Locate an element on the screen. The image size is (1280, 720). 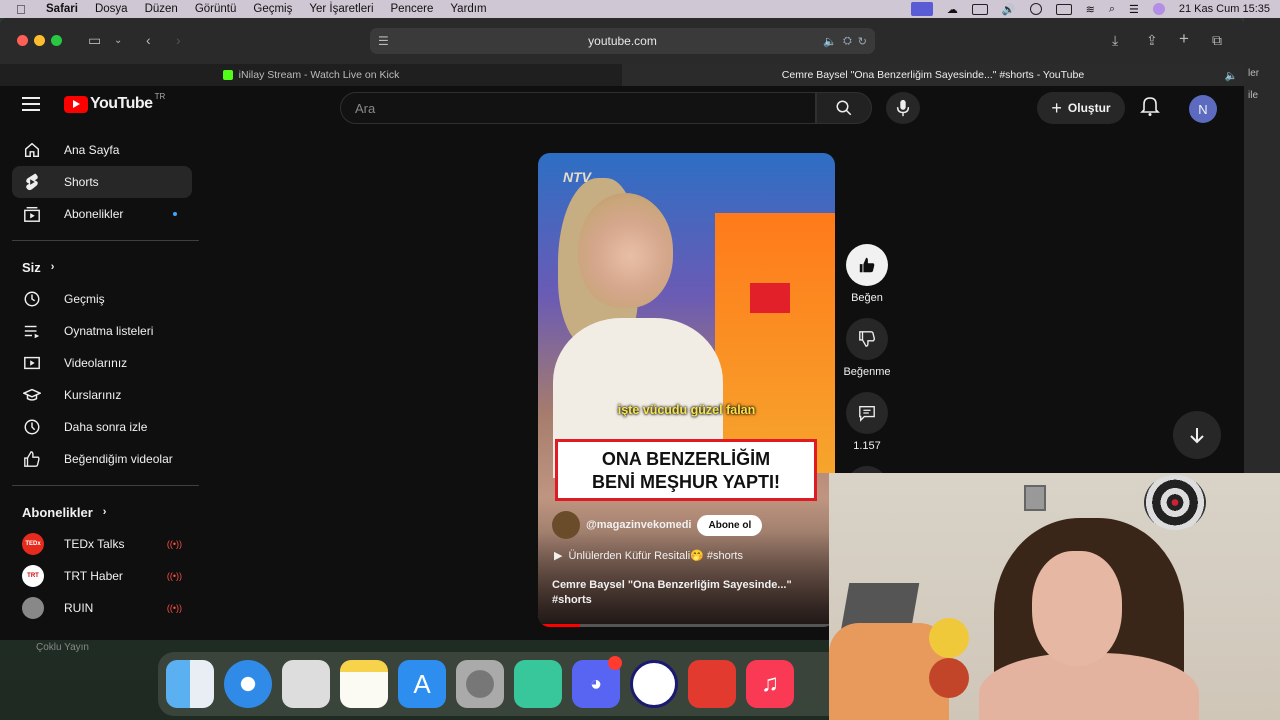
address-bar: ☰ youtube.com 🔈 ⛭ ↻ is located at coordinates (622, 41).